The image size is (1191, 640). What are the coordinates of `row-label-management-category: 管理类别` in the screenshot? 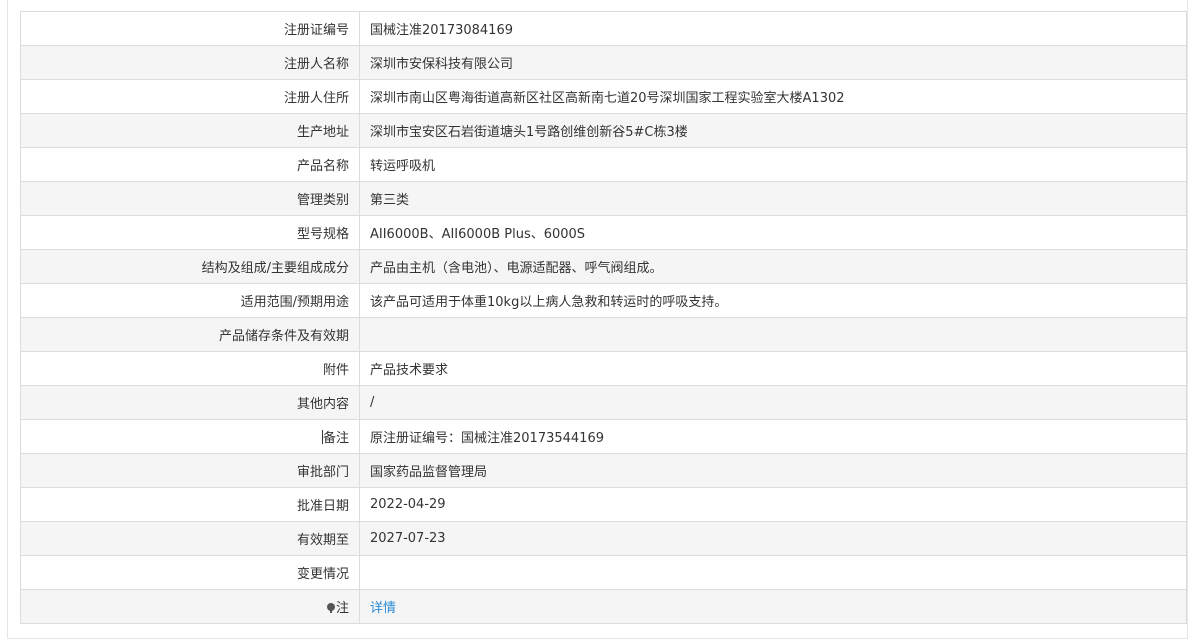 It's located at (190, 198).